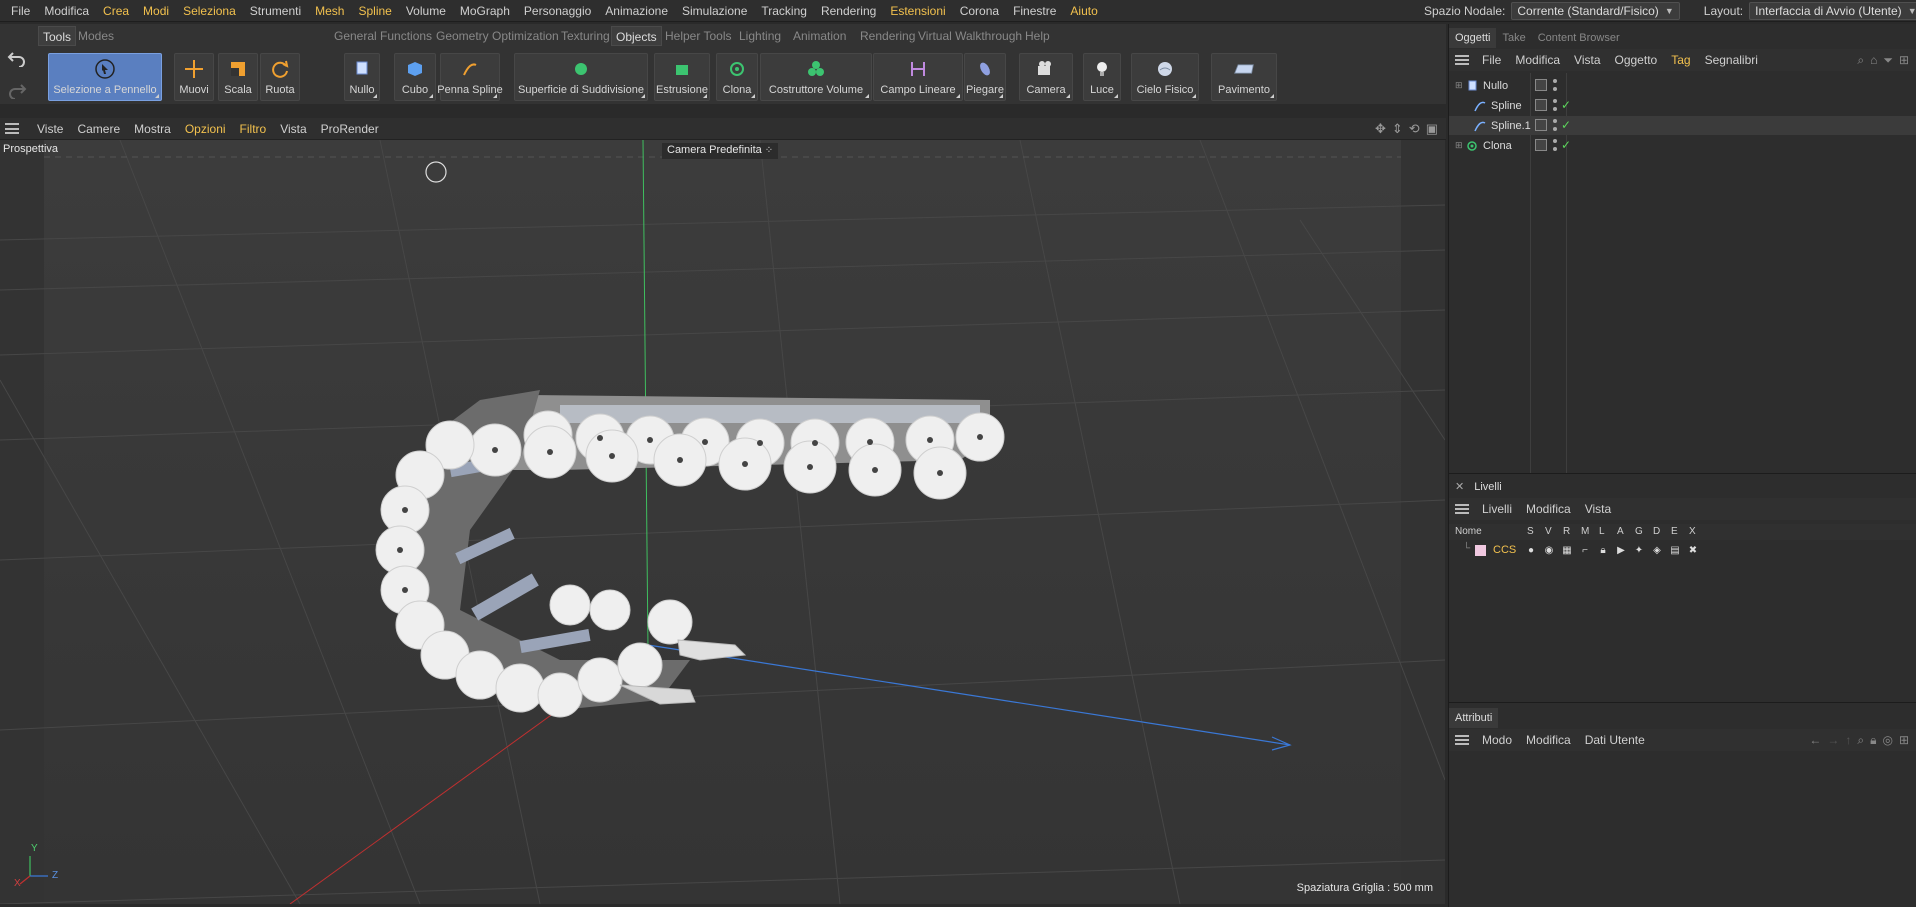 The height and width of the screenshot is (907, 1916). I want to click on tab-take: Take, so click(1513, 38).